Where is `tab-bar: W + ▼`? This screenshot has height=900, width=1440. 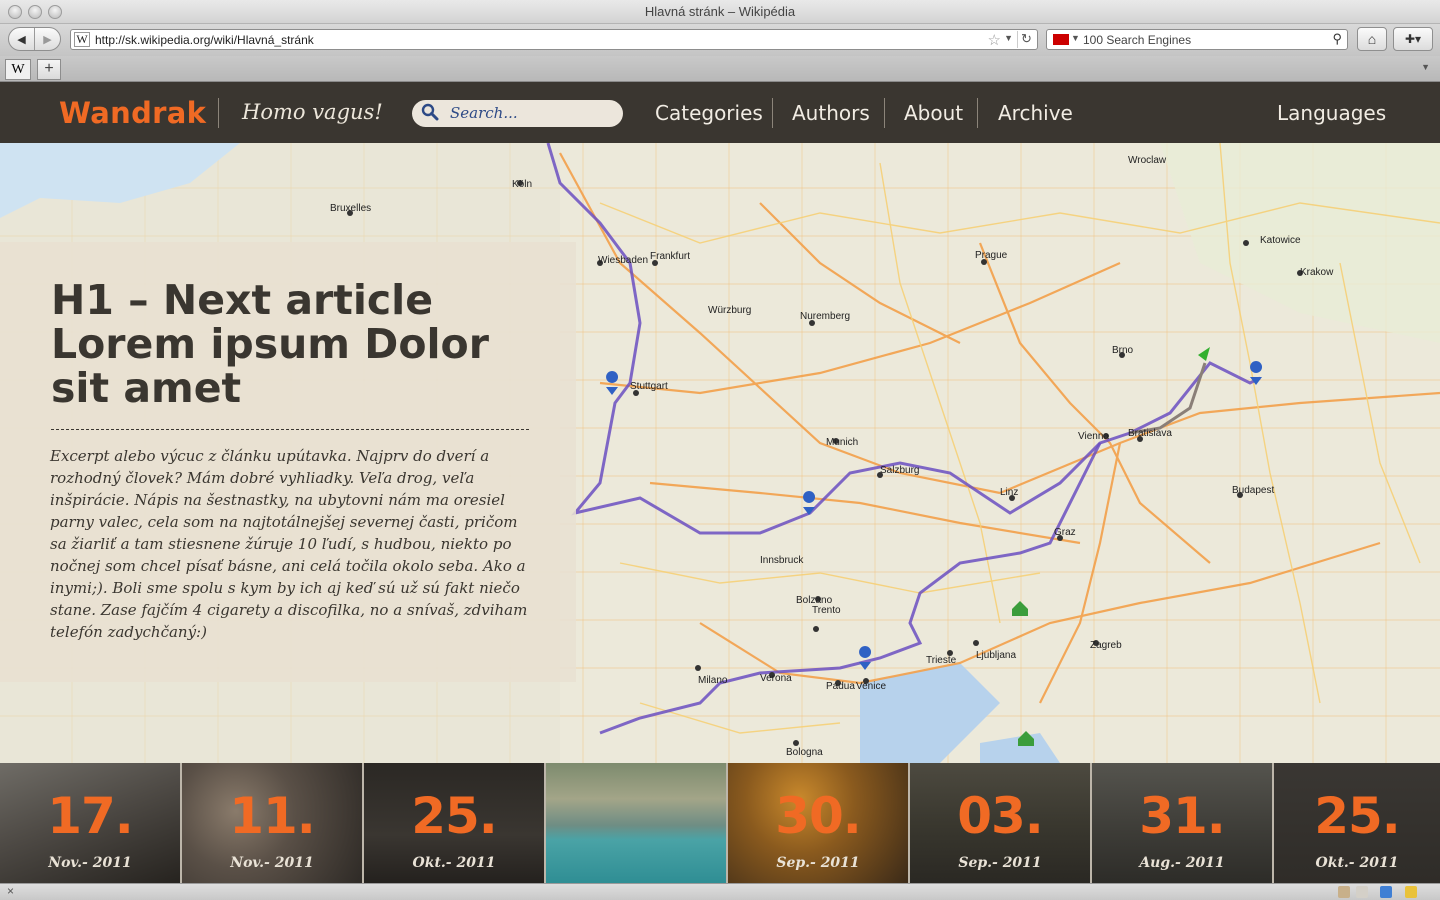 tab-bar: W + ▼ is located at coordinates (720, 69).